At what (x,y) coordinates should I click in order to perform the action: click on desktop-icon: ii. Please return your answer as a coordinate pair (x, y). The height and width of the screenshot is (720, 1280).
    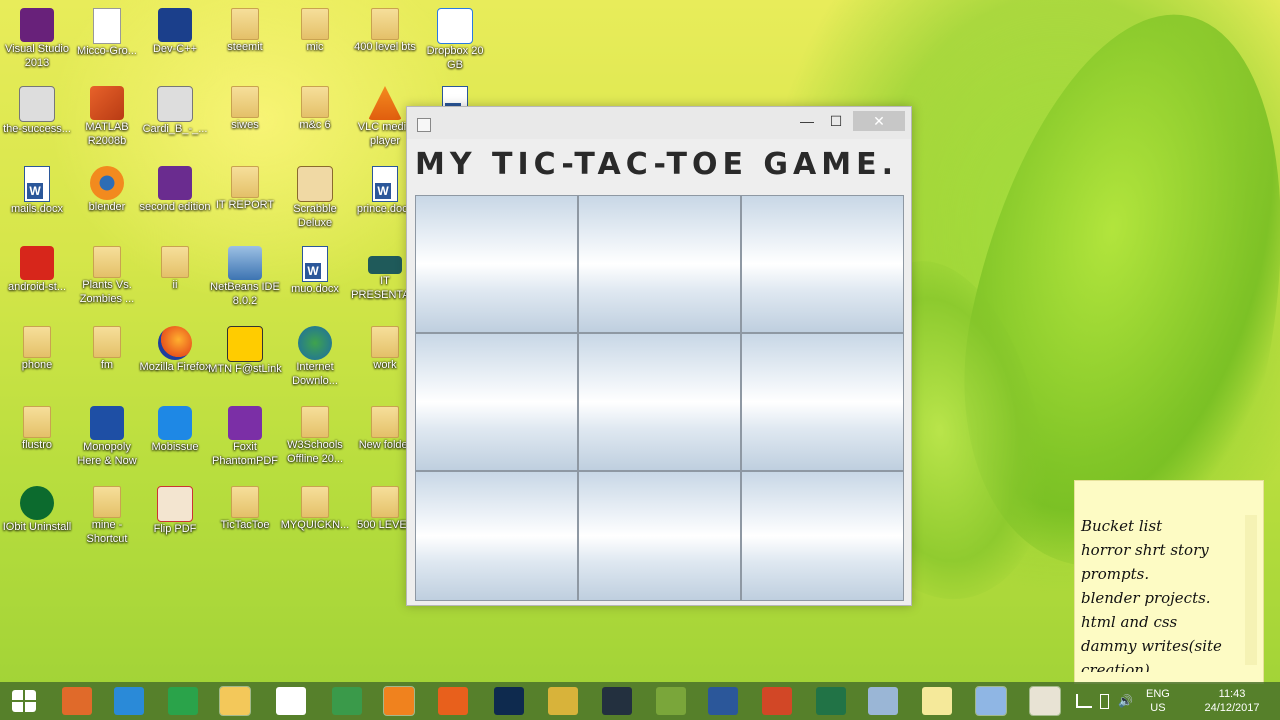
    Looking at the image, I should click on (175, 269).